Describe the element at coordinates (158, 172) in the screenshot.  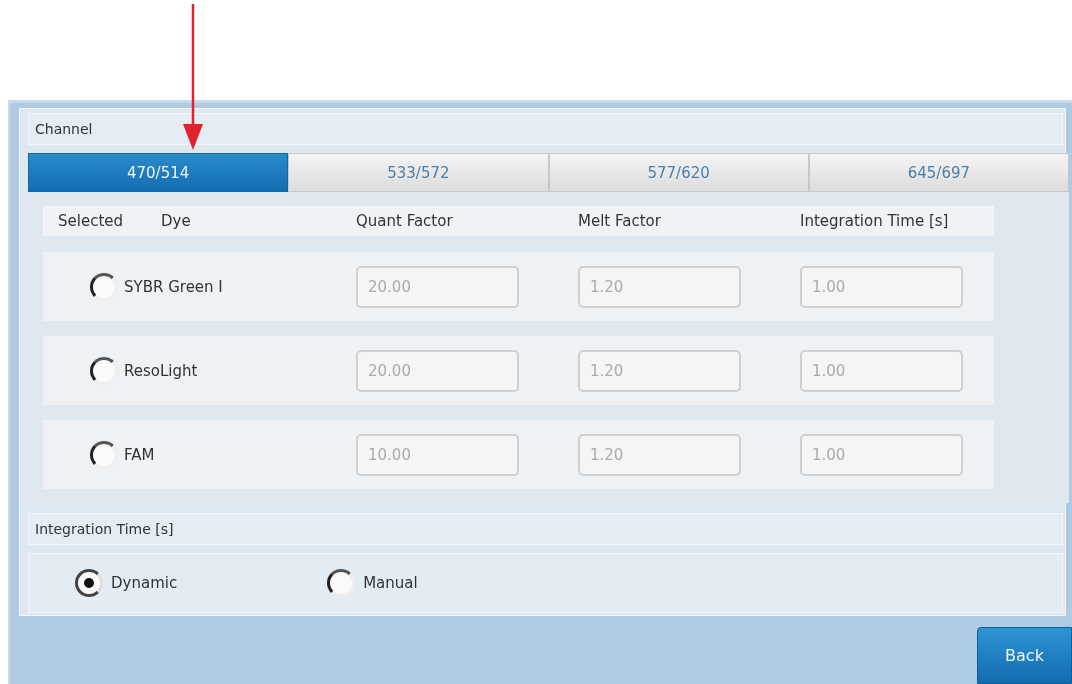
I see `channel-tab: 470/514` at that location.